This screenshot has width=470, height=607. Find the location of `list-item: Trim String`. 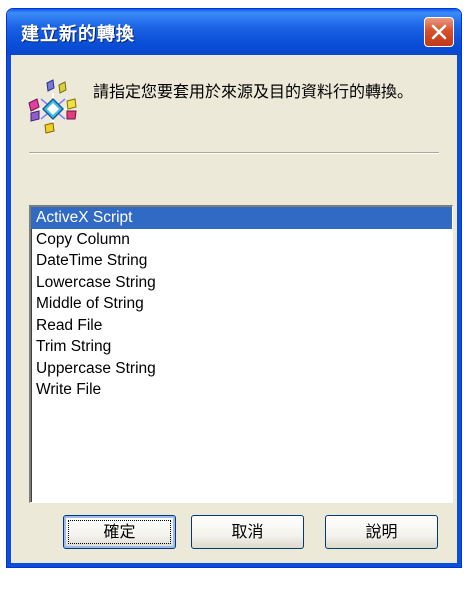

list-item: Trim String is located at coordinates (241, 347).